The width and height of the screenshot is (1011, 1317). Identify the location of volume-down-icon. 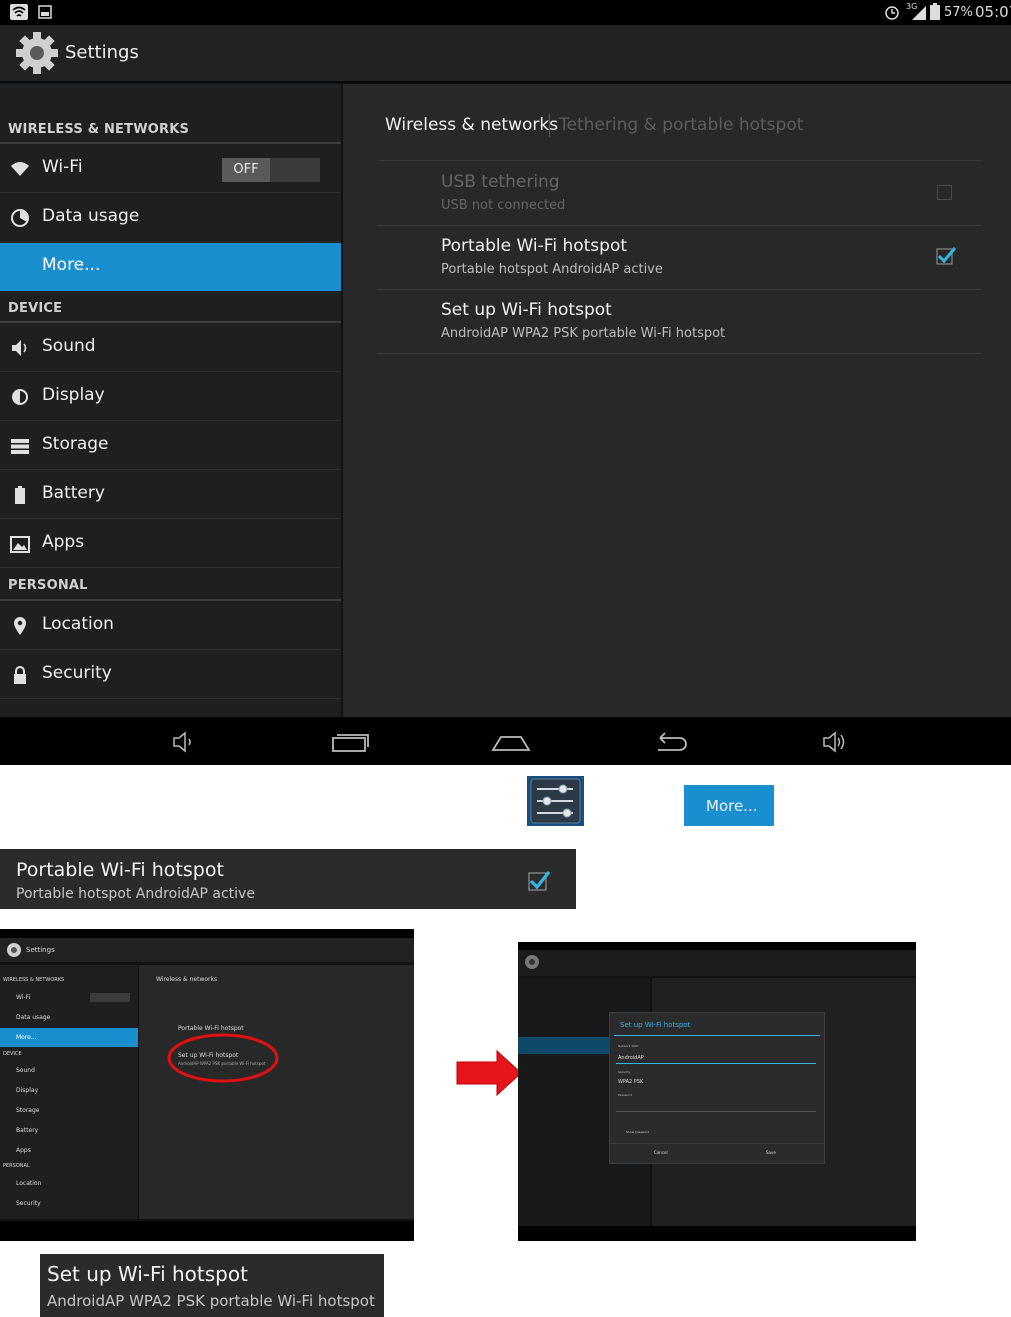
(184, 742).